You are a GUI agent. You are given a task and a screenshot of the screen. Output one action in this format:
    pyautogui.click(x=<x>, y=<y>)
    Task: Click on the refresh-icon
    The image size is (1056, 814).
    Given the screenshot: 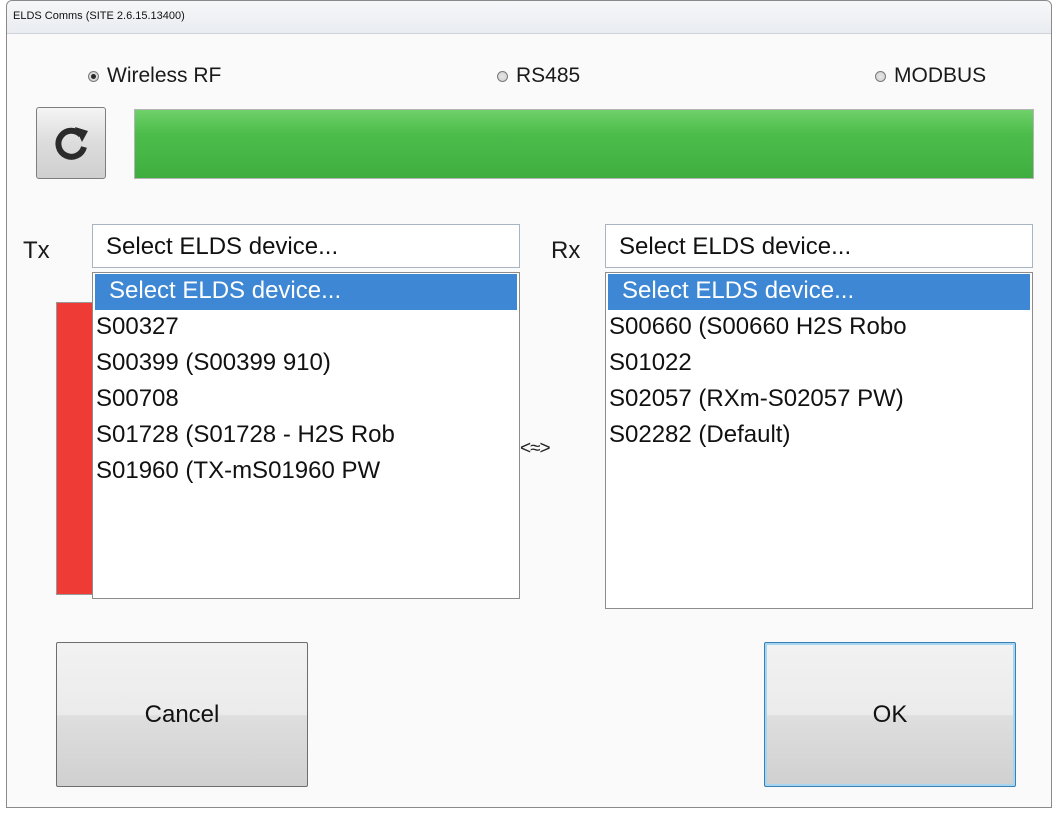 What is the action you would take?
    pyautogui.click(x=71, y=143)
    